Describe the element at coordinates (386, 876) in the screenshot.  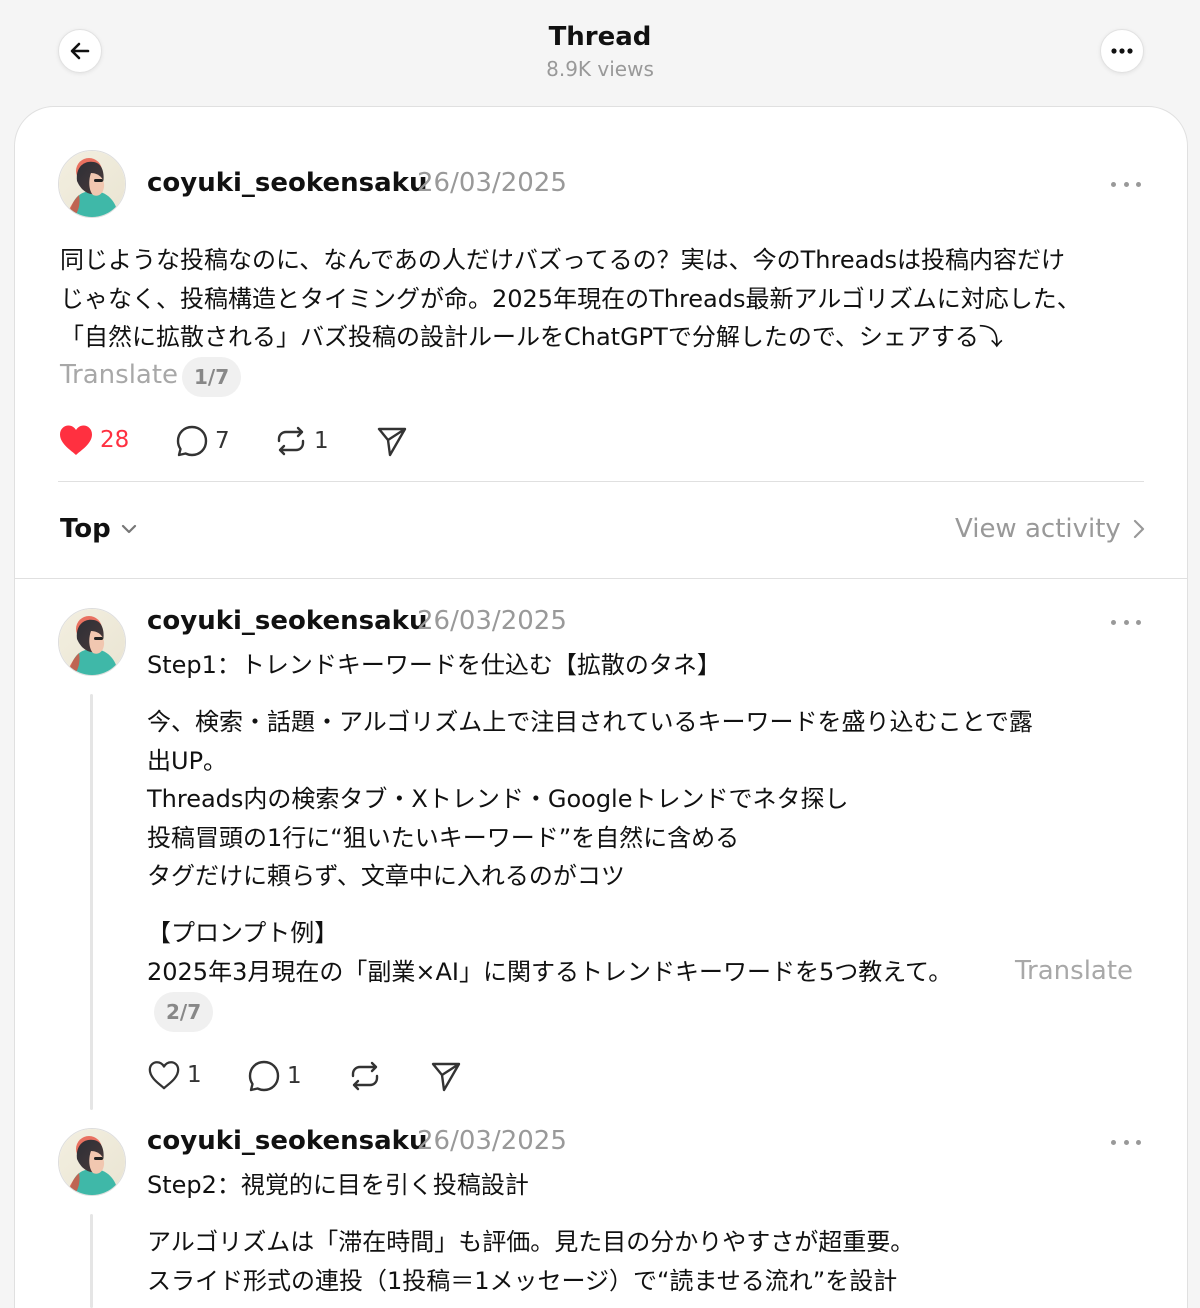
I see `reply-line: タグだけに頼らず、文章中に入れるのがコツ` at that location.